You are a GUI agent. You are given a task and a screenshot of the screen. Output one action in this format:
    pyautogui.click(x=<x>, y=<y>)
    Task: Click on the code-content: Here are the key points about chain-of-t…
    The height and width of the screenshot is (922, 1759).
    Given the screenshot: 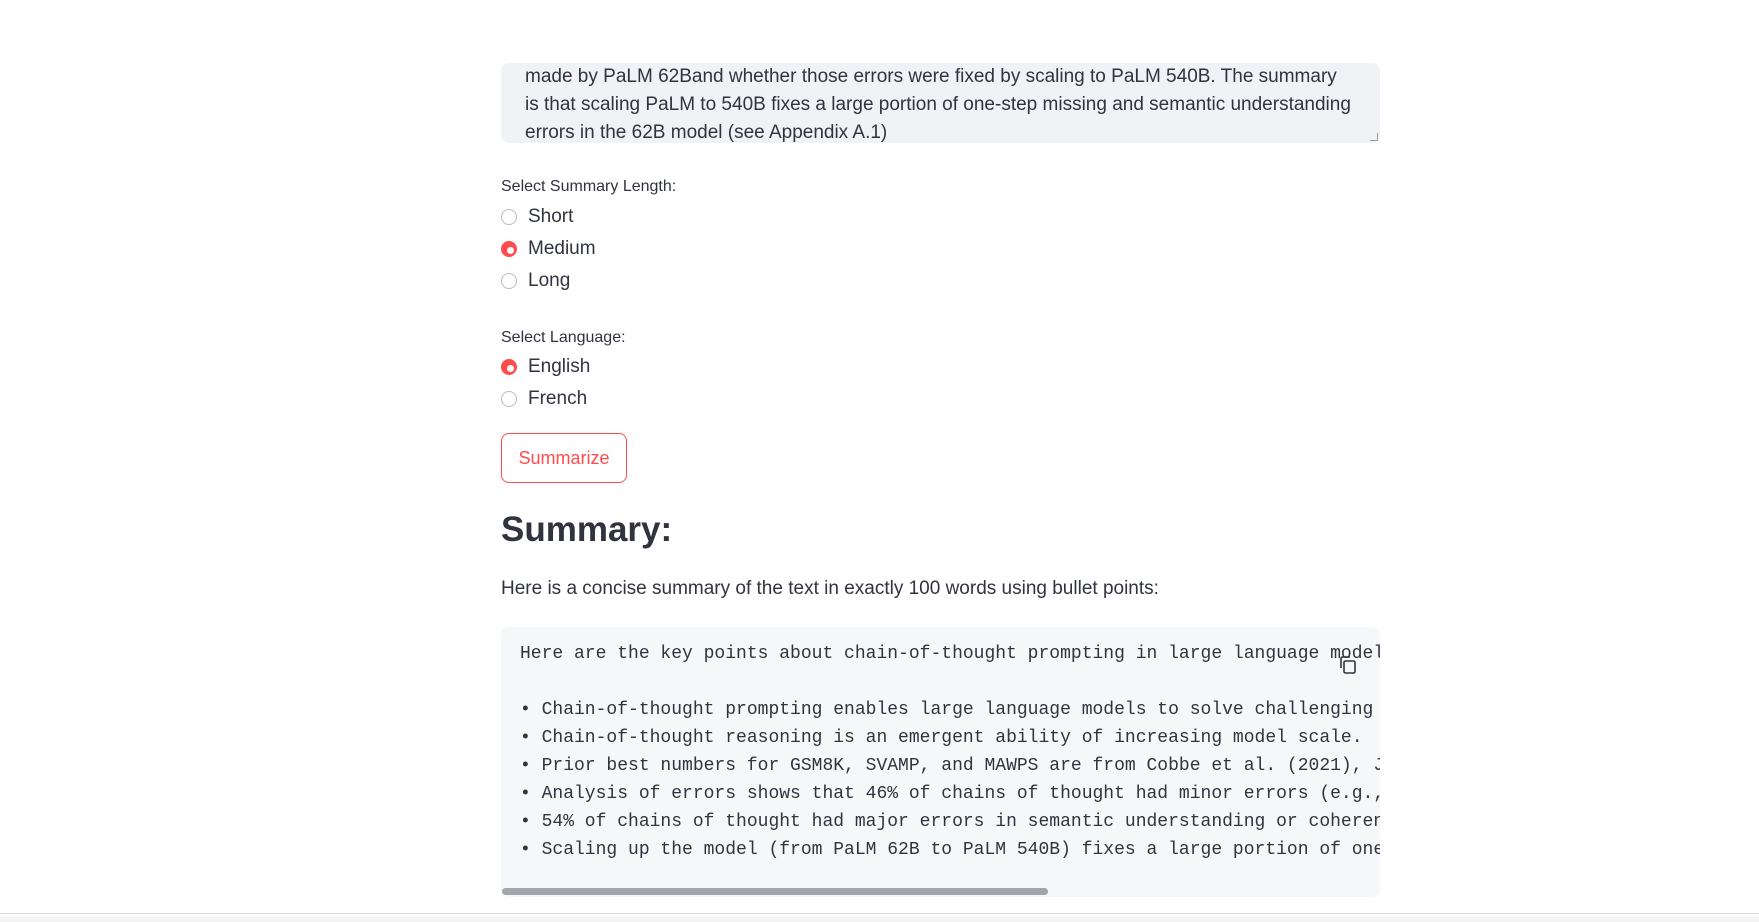 What is the action you would take?
    pyautogui.click(x=950, y=752)
    